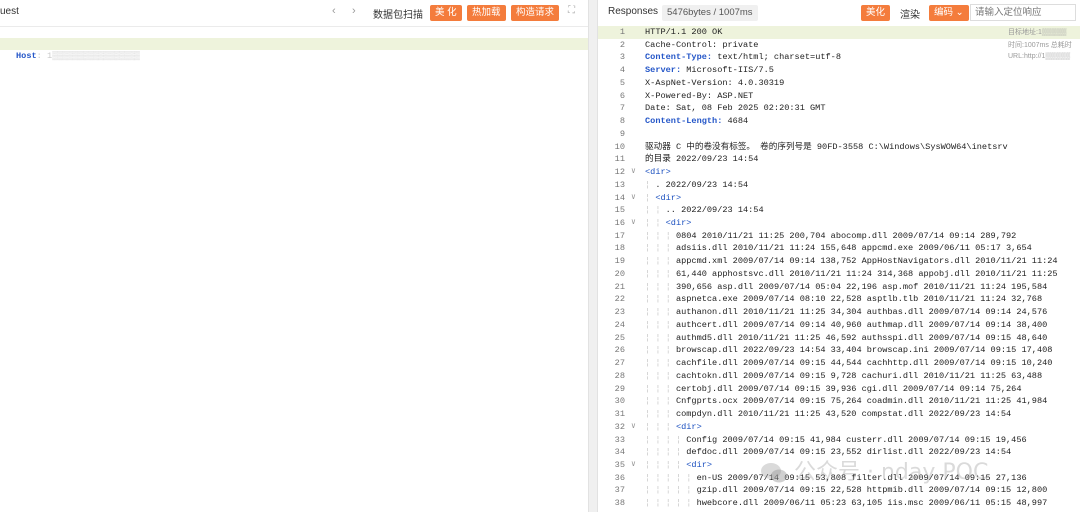 The height and width of the screenshot is (512, 1080). I want to click on back-icon: ‹, so click(334, 11).